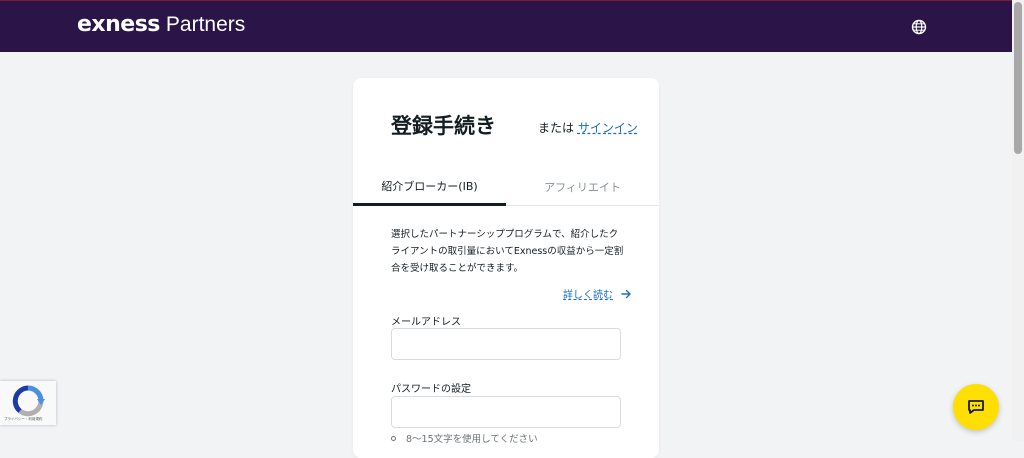  I want to click on program-tabs: 紹介ブローカー(IB) アフィリエイト, so click(506, 187).